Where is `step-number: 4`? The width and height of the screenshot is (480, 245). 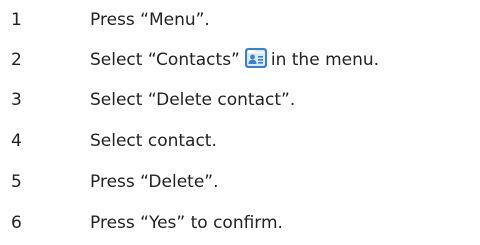 step-number: 4 is located at coordinates (16, 141).